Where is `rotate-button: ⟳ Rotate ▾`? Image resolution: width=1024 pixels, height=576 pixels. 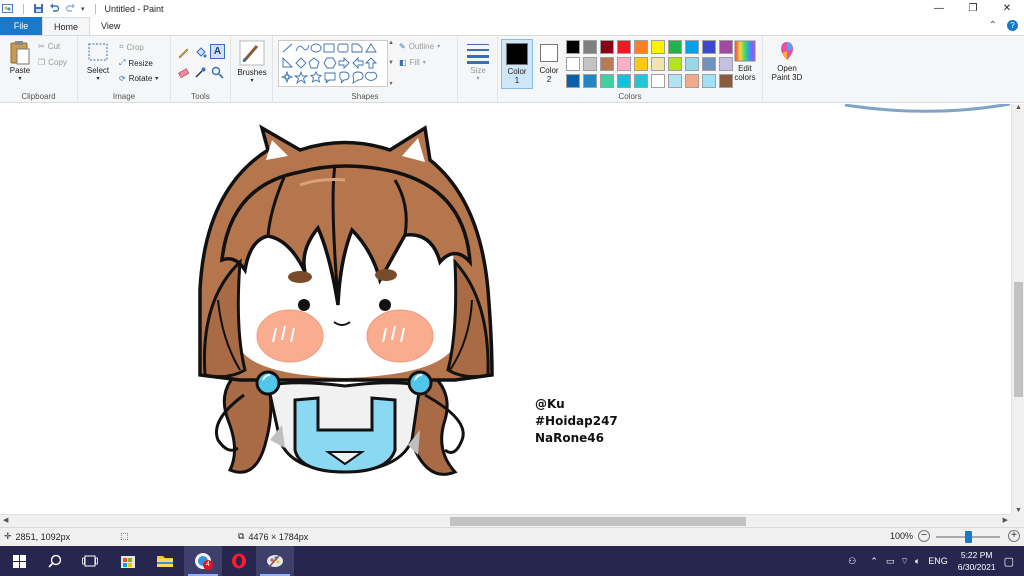 rotate-button: ⟳ Rotate ▾ is located at coordinates (138, 78).